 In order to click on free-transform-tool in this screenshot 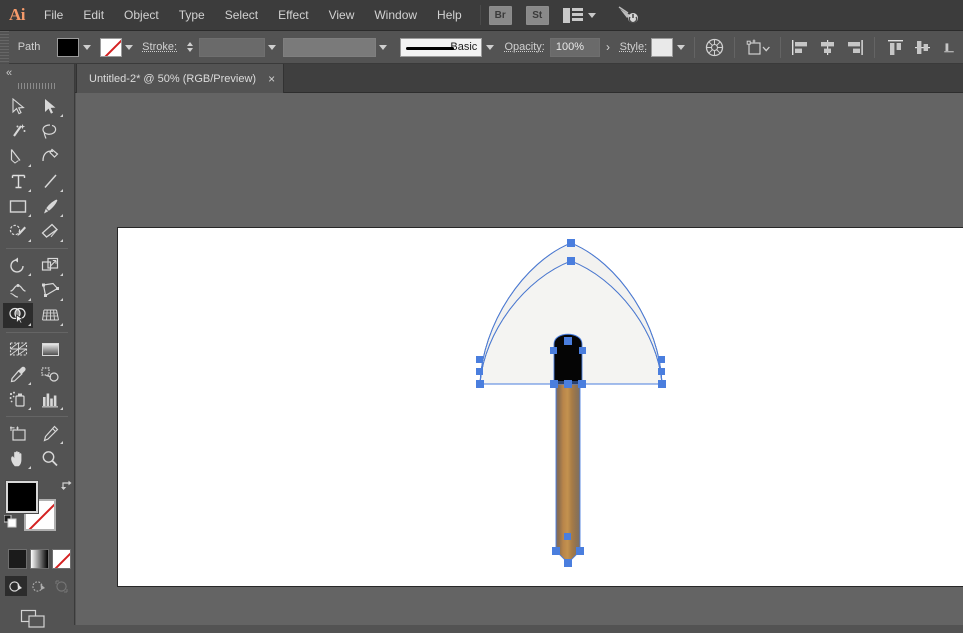, I will do `click(50, 290)`.